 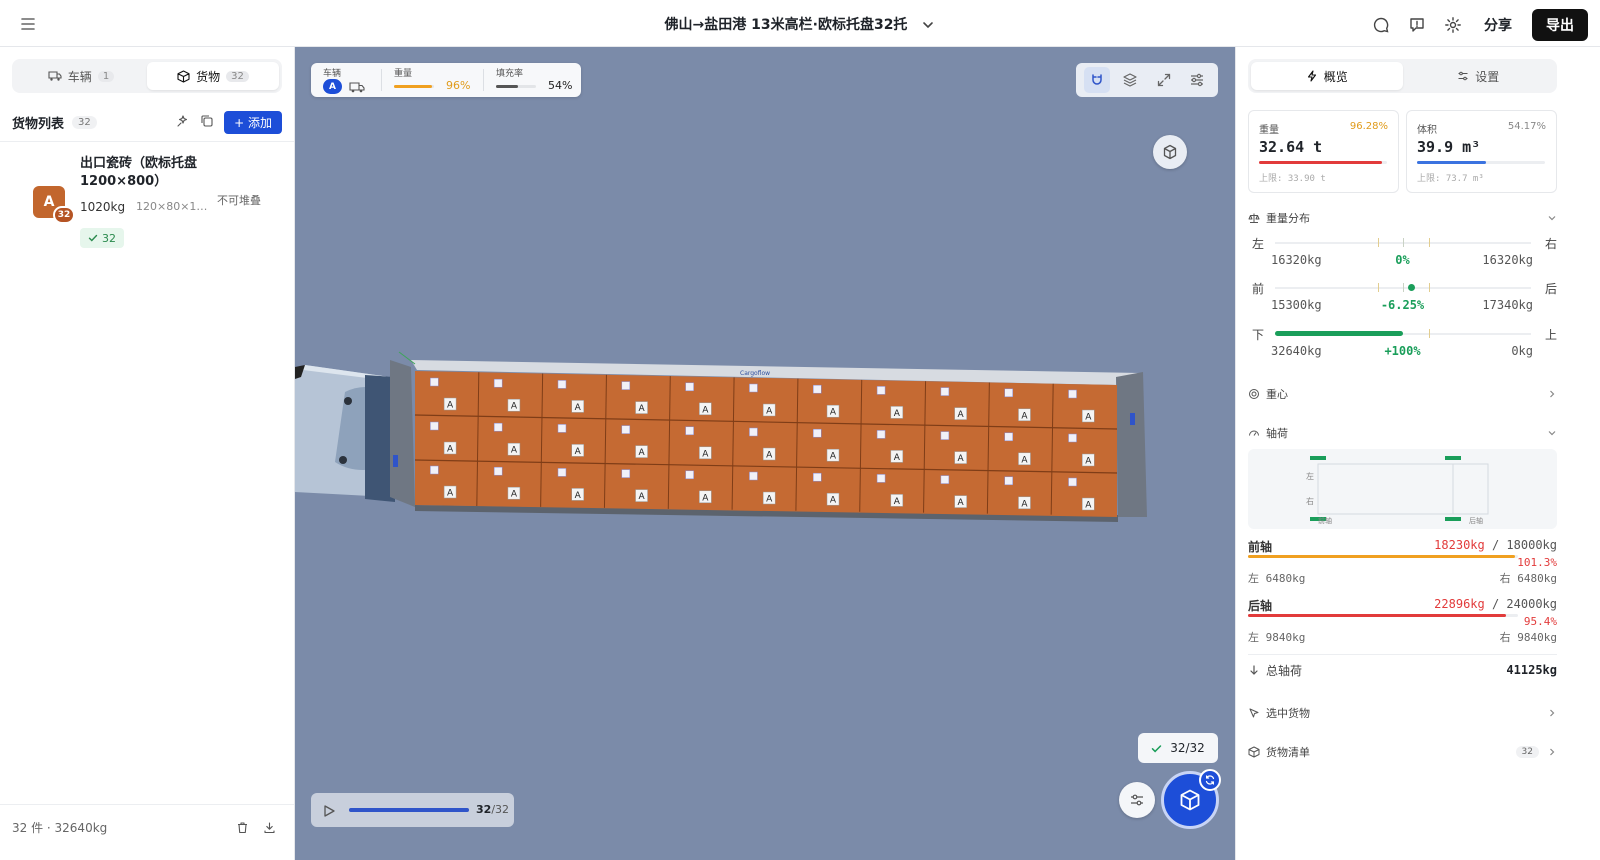 What do you see at coordinates (1402, 255) in the screenshot?
I see `distribution-row-left-right: 左 右 16320kg 0% 16320kg` at bounding box center [1402, 255].